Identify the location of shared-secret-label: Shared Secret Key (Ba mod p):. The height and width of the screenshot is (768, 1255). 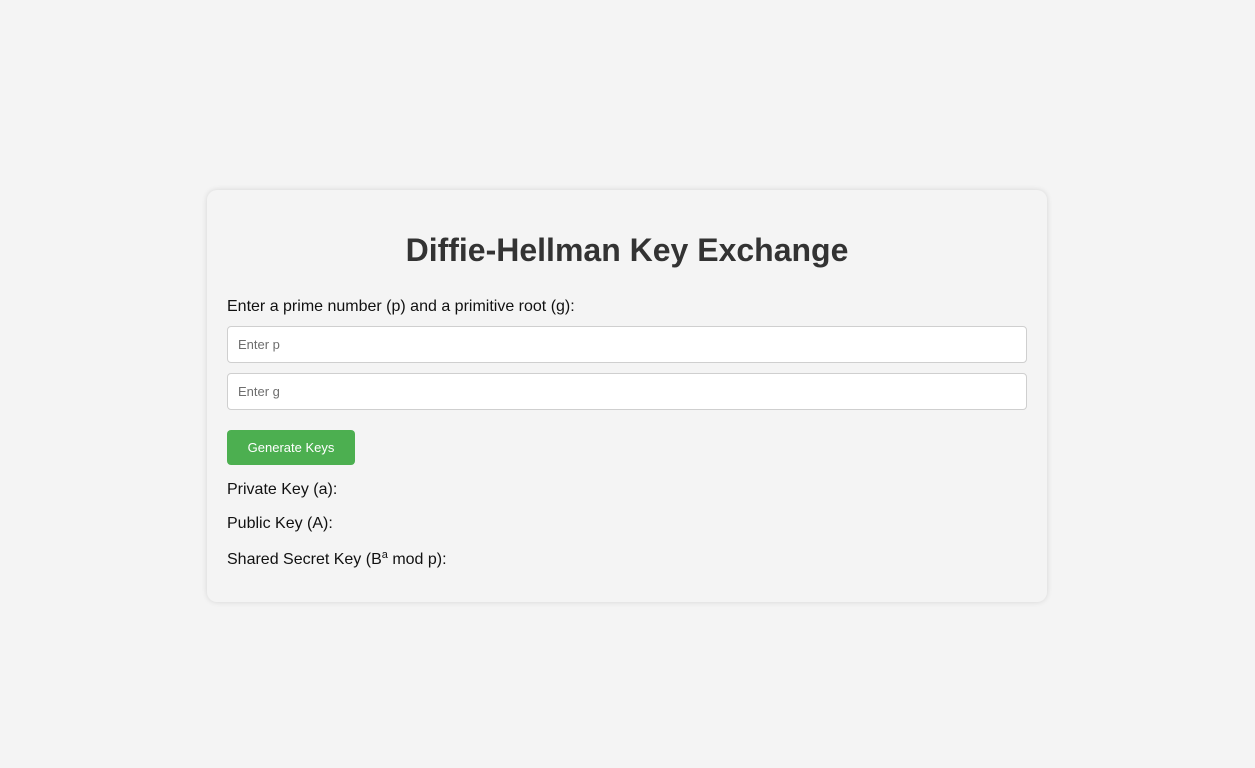
(337, 560).